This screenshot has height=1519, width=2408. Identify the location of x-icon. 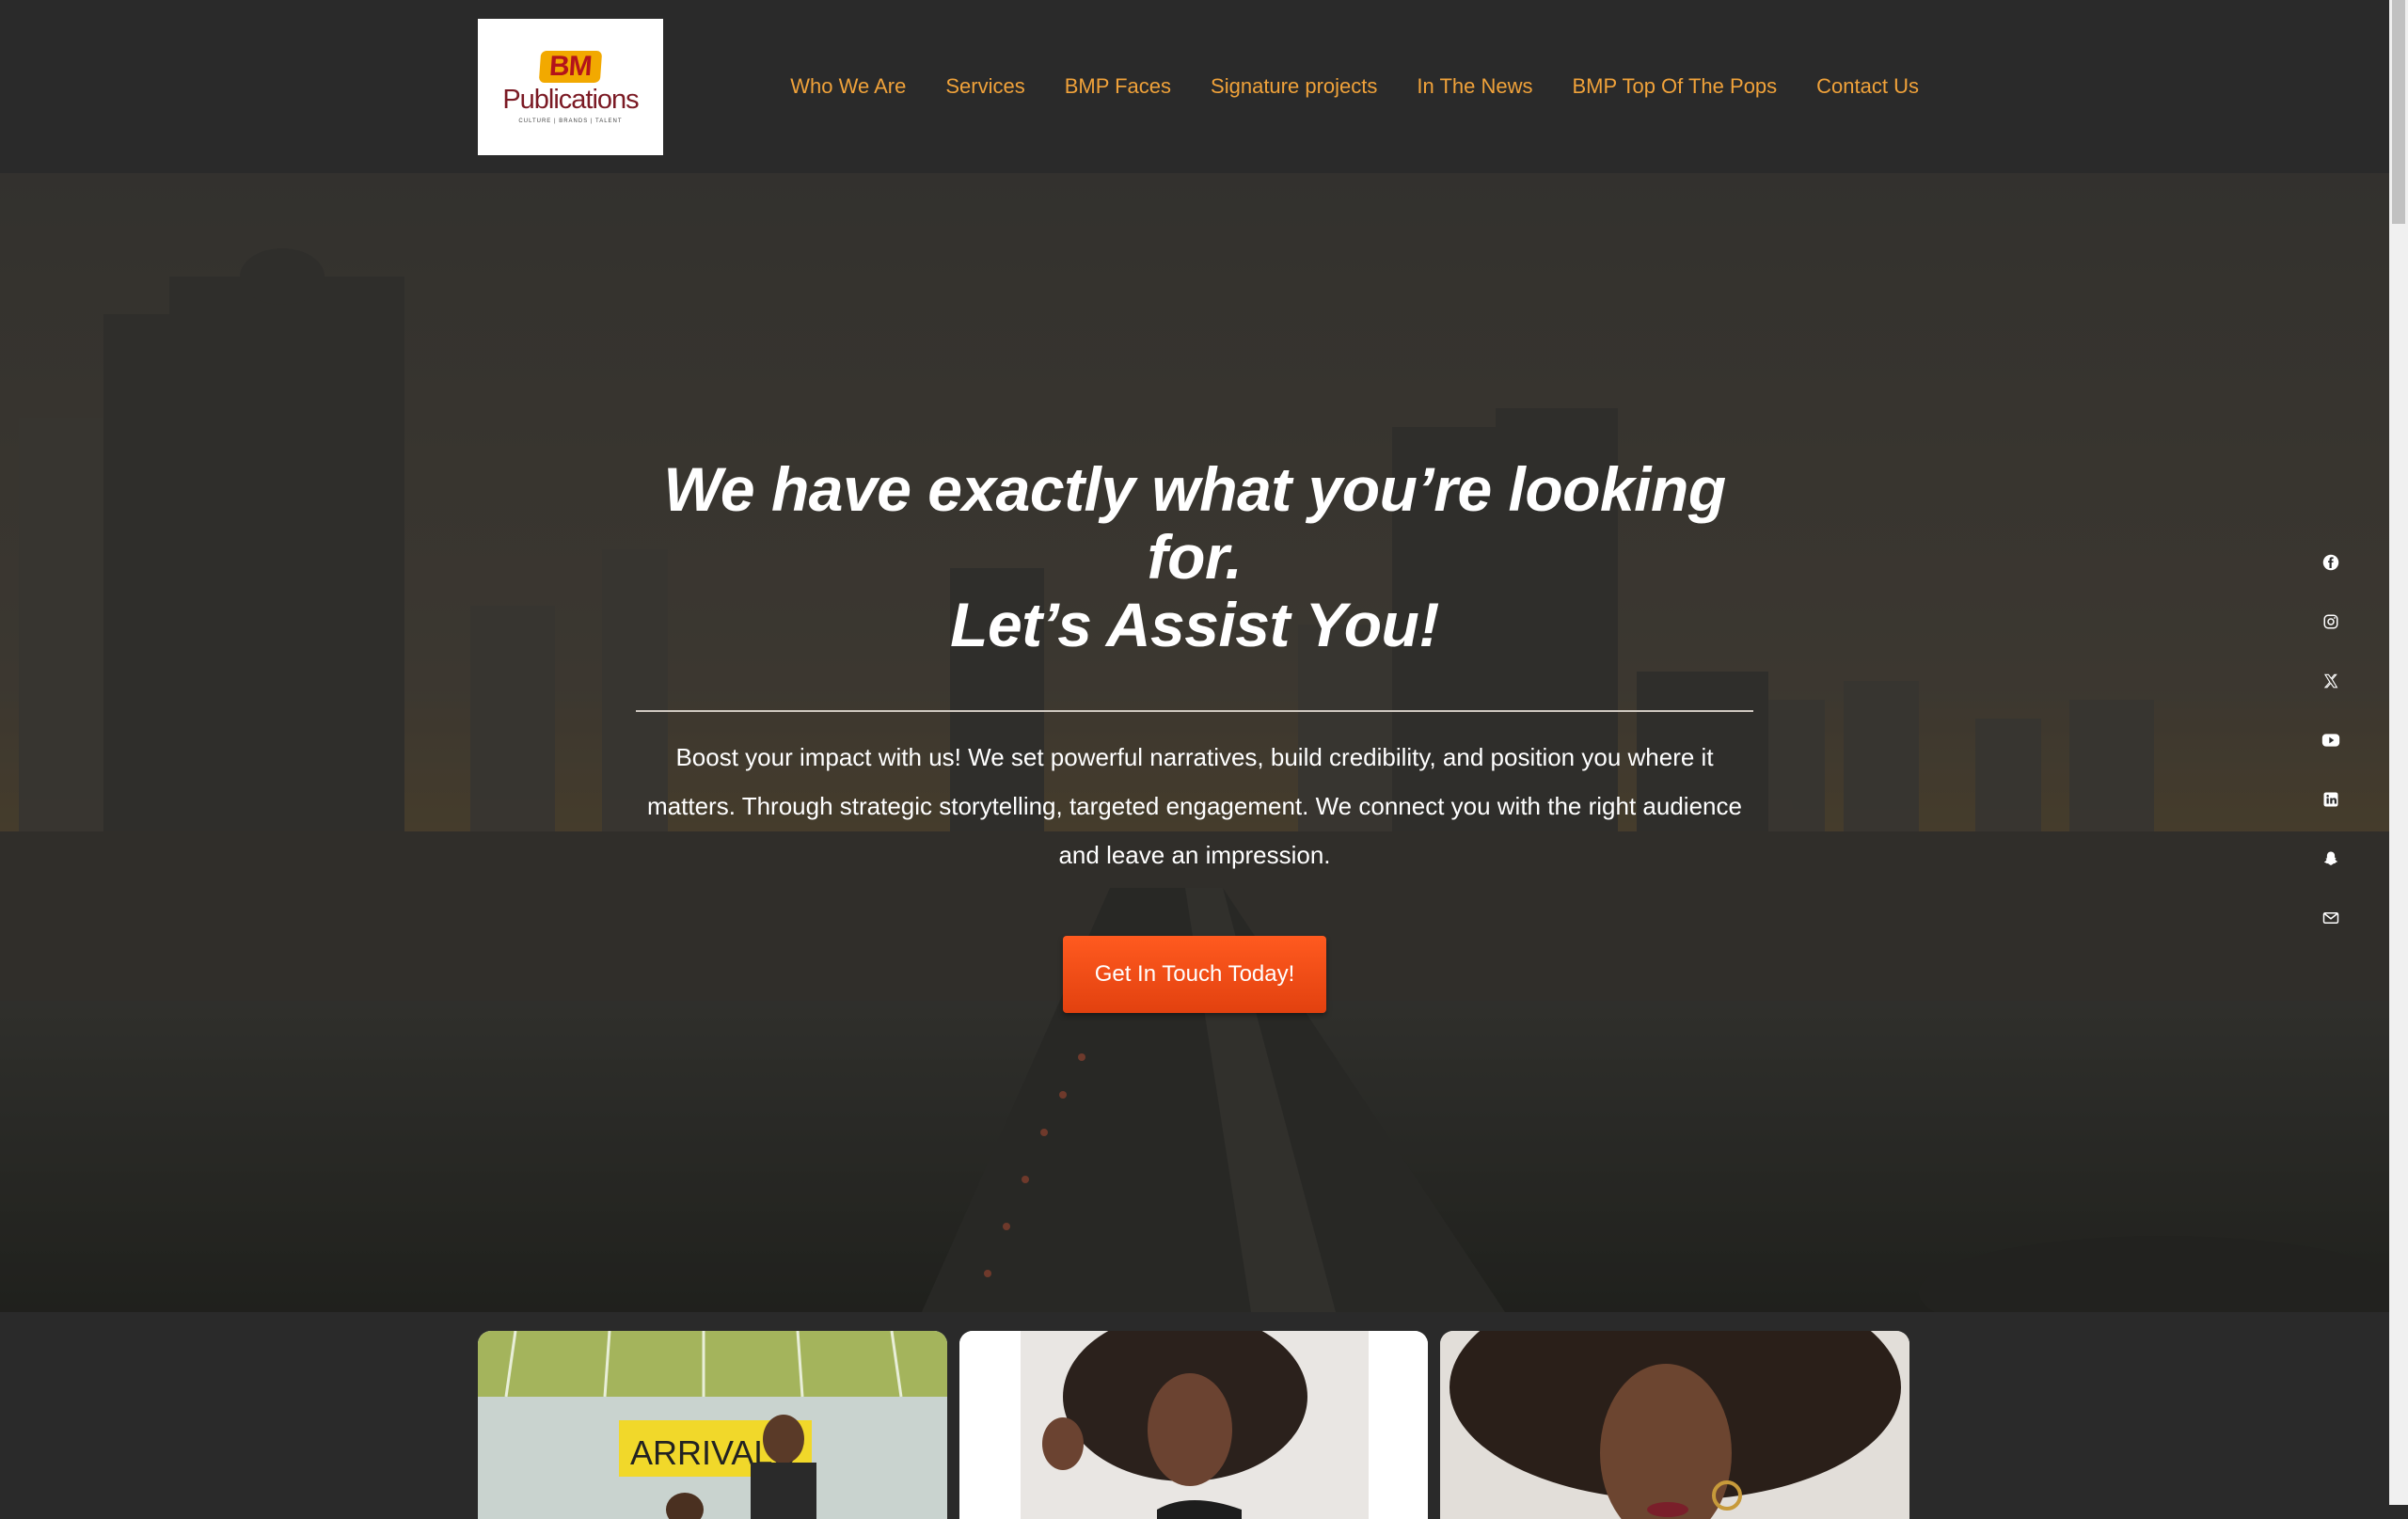
(2331, 681).